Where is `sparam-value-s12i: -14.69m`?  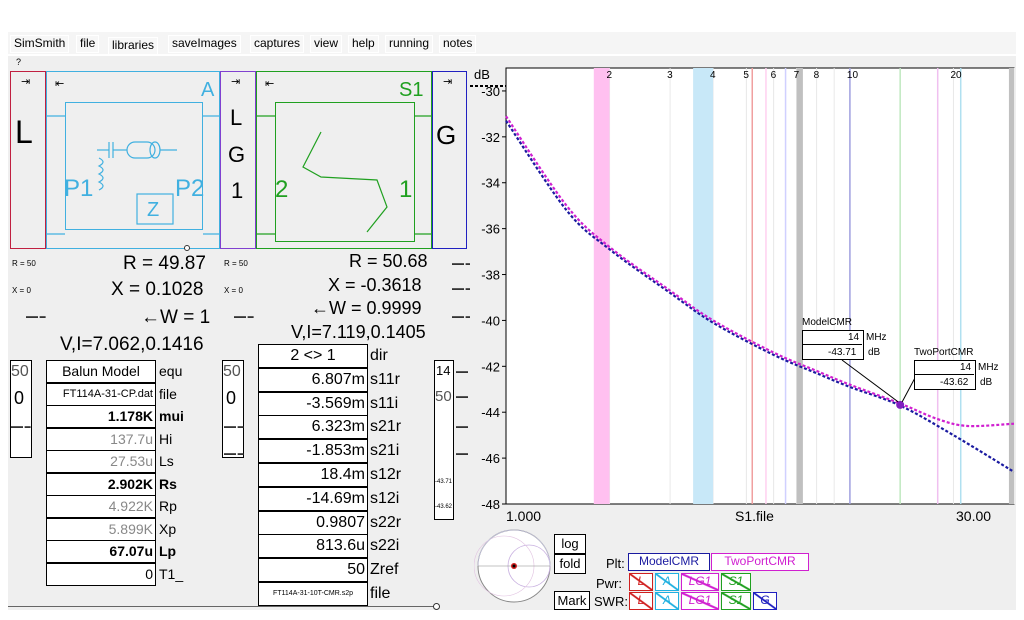 sparam-value-s12i: -14.69m is located at coordinates (313, 498).